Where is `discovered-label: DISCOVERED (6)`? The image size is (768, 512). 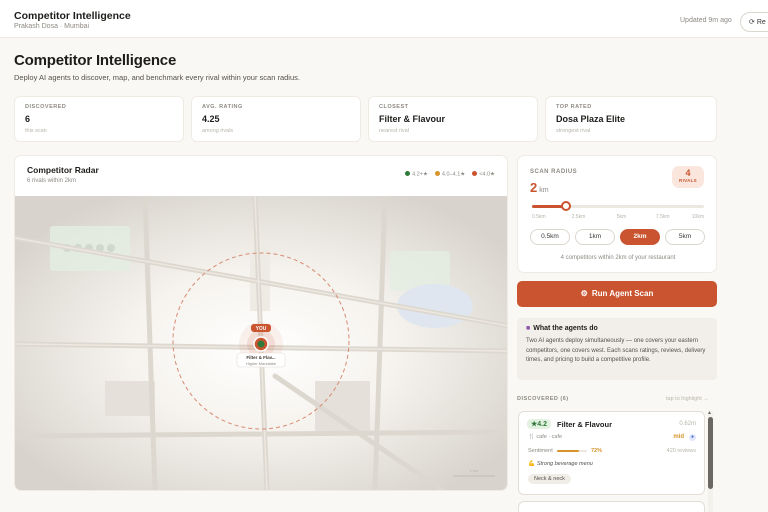
discovered-label: DISCOVERED (6) is located at coordinates (543, 399).